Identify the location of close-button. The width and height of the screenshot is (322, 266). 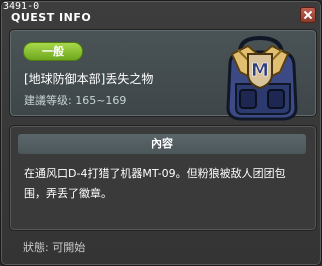
(308, 15).